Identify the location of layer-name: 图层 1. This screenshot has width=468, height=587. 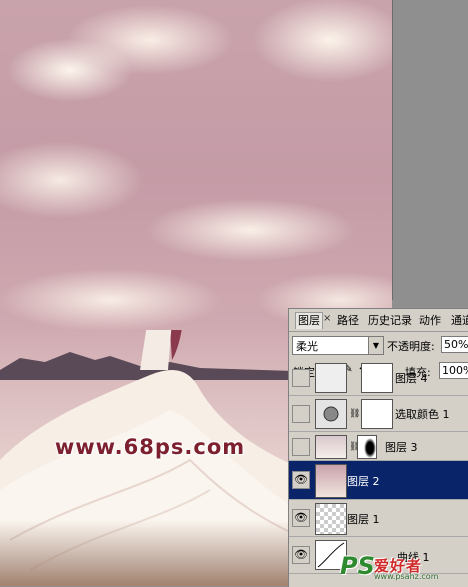
(363, 519).